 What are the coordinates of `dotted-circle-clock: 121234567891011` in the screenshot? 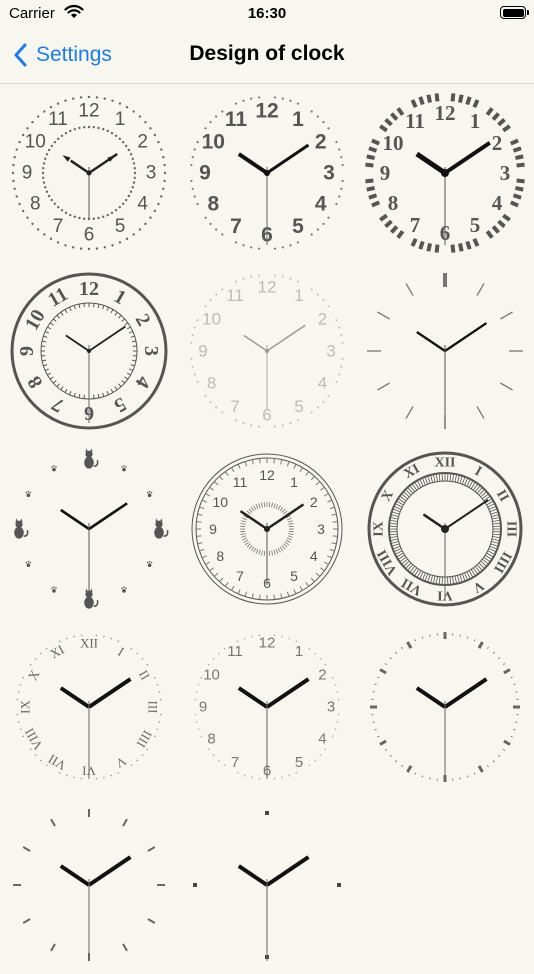 It's located at (89, 173).